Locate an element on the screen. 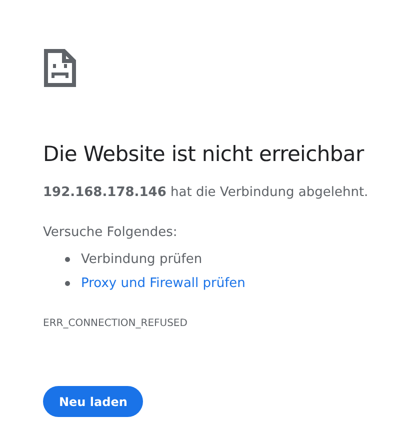  error-message: 192.168.178.146 hat die Verbindung abgelehnt. is located at coordinates (205, 193).